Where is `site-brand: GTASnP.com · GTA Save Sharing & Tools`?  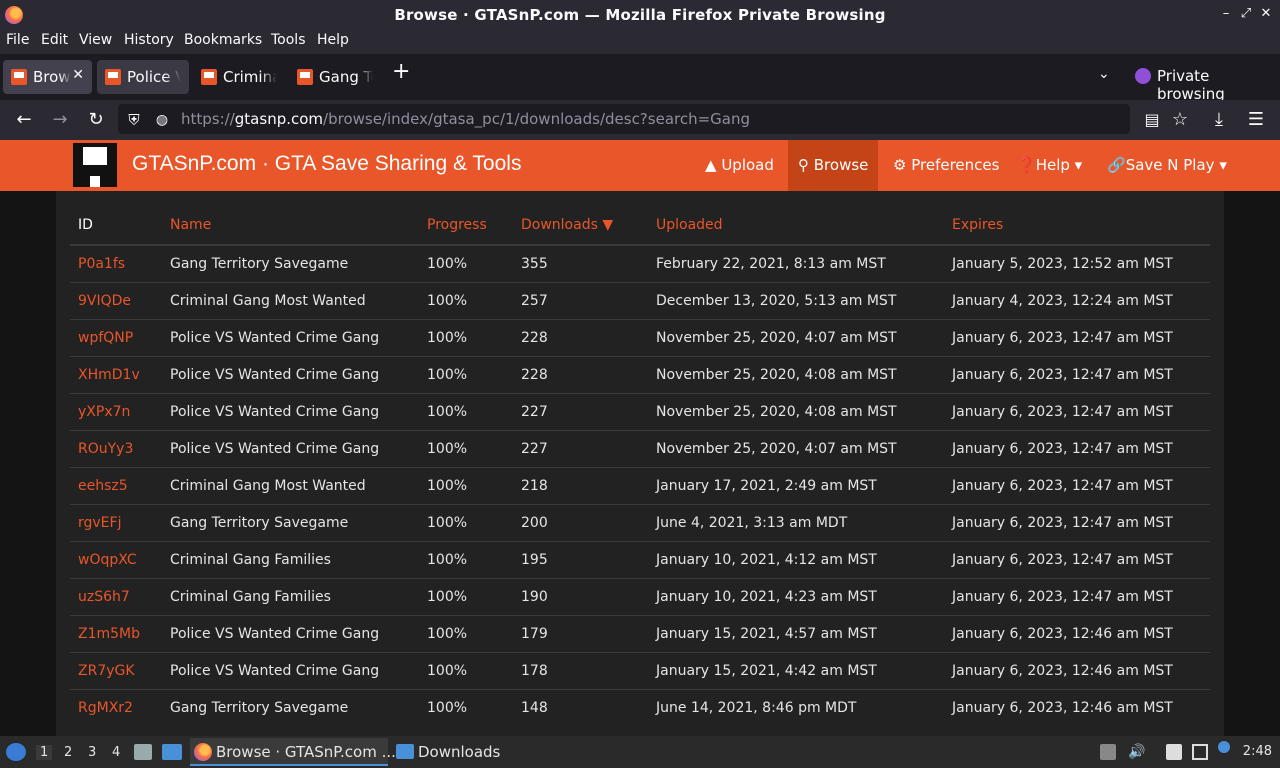 site-brand: GTASnP.com · GTA Save Sharing & Tools is located at coordinates (326, 164).